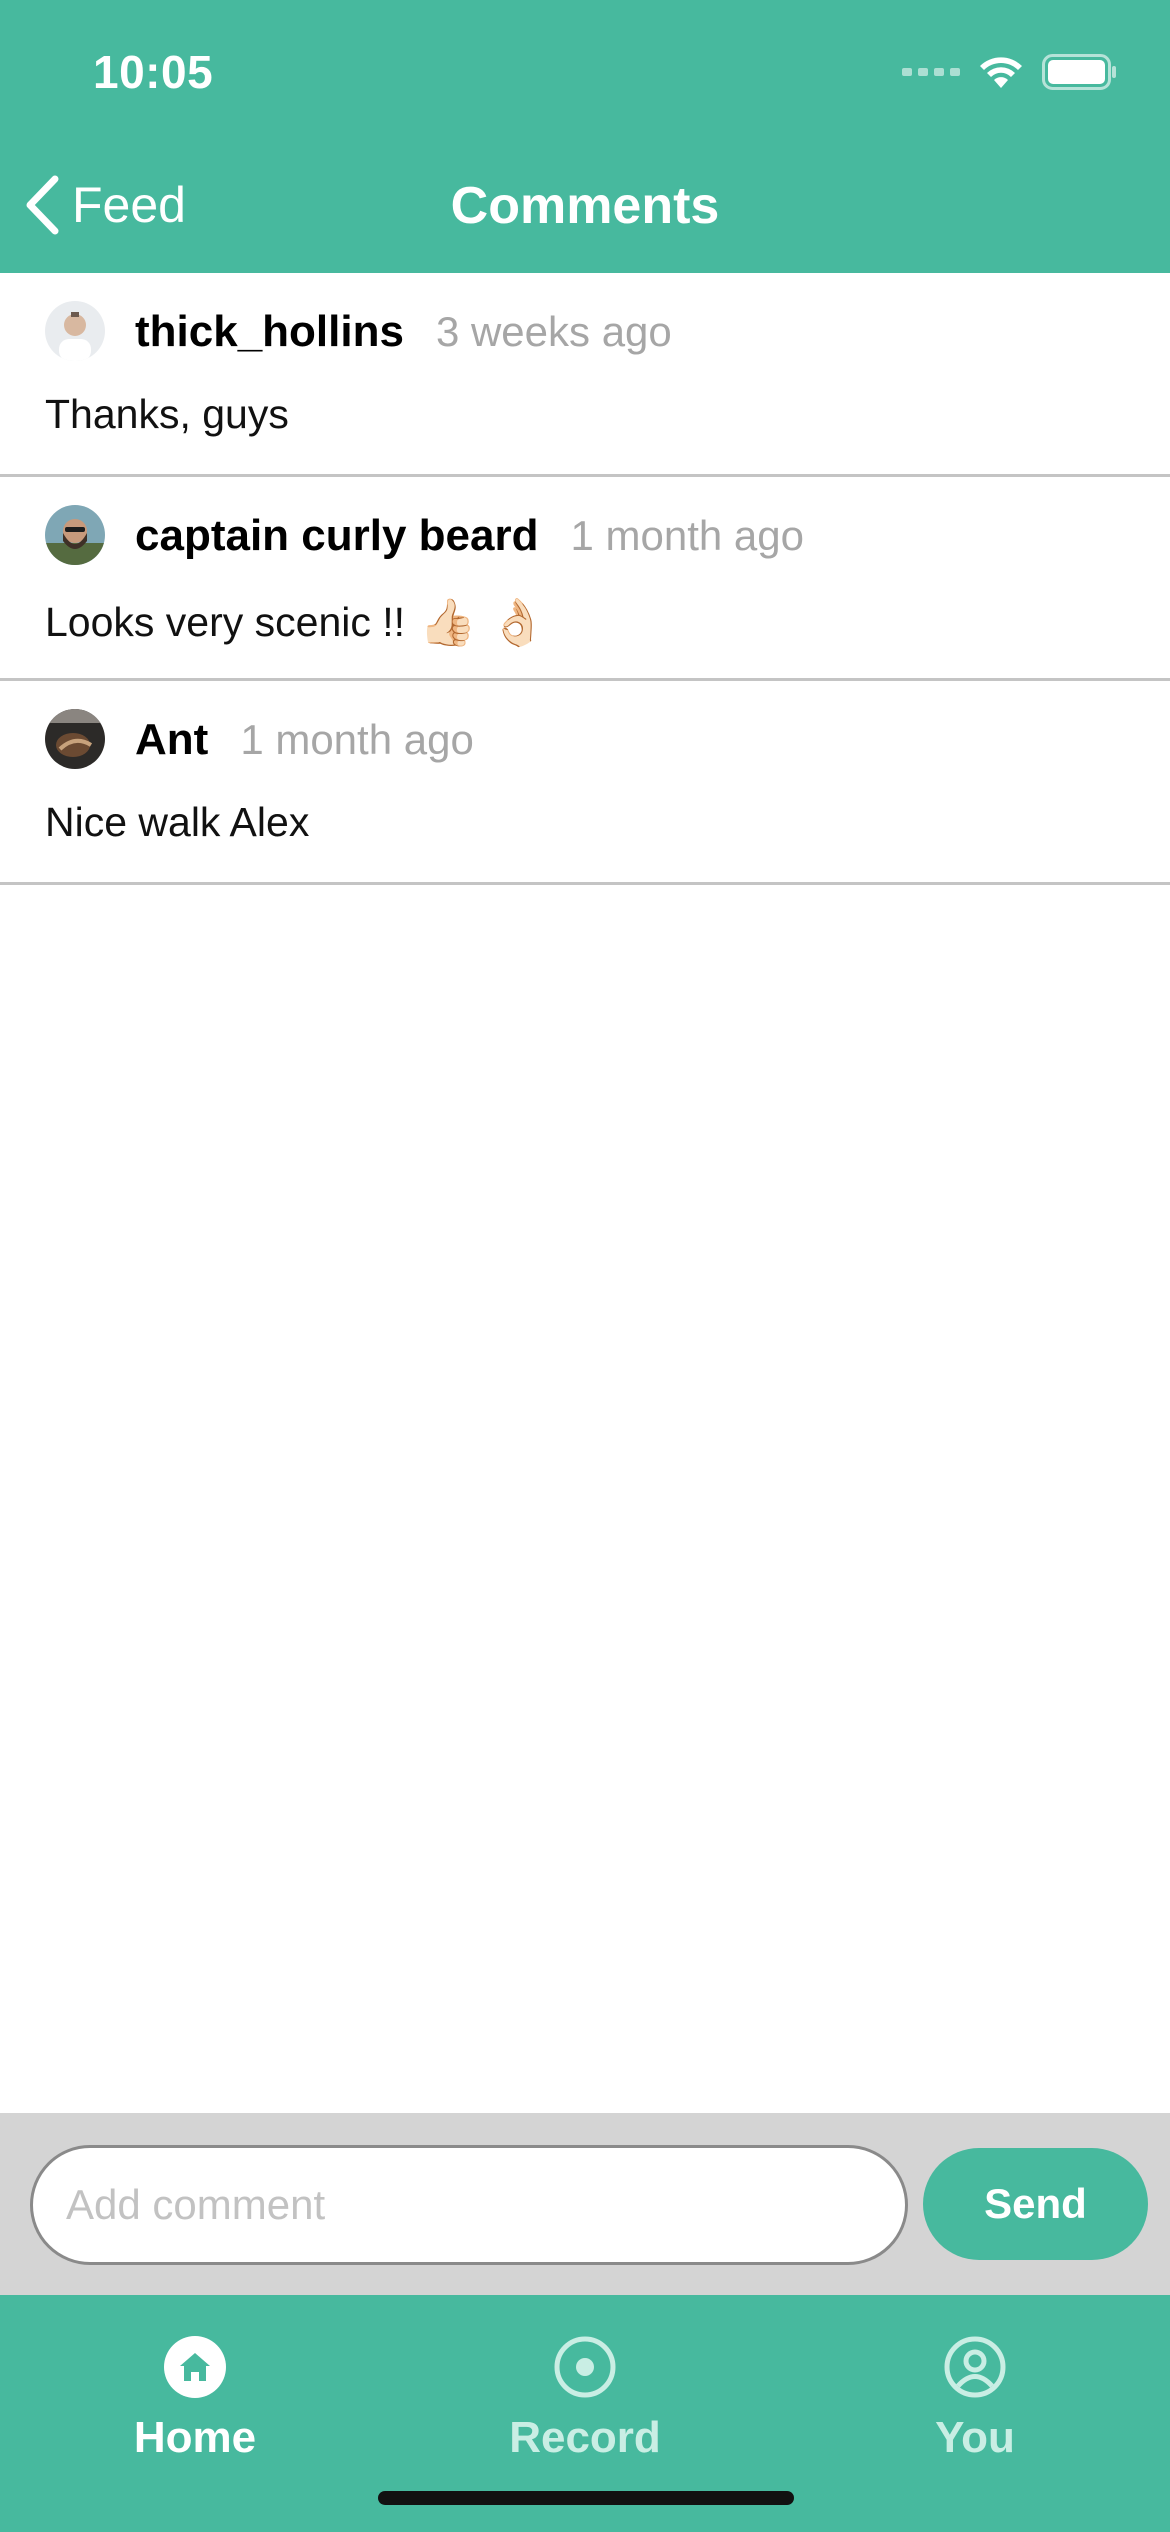 This screenshot has height=2532, width=1170. Describe the element at coordinates (585, 783) in the screenshot. I see `comment-item: Ant 1 month ago Nice walk Alex` at that location.